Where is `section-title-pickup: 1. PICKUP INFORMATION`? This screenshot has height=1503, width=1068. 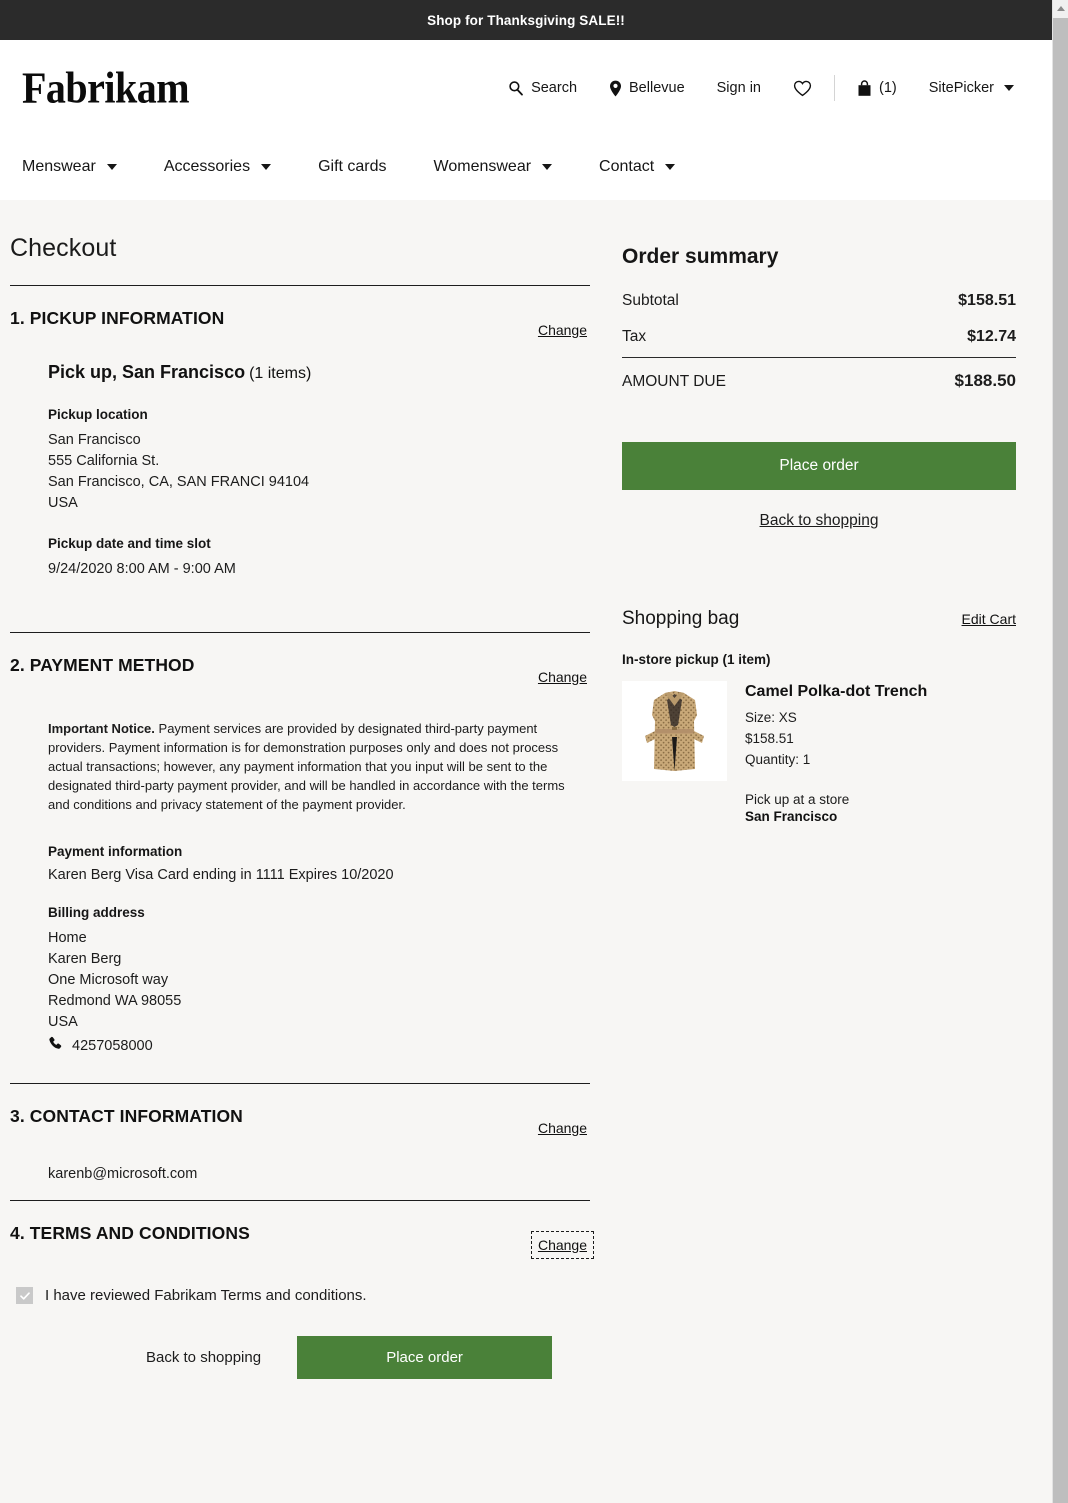
section-title-pickup: 1. PICKUP INFORMATION is located at coordinates (117, 318).